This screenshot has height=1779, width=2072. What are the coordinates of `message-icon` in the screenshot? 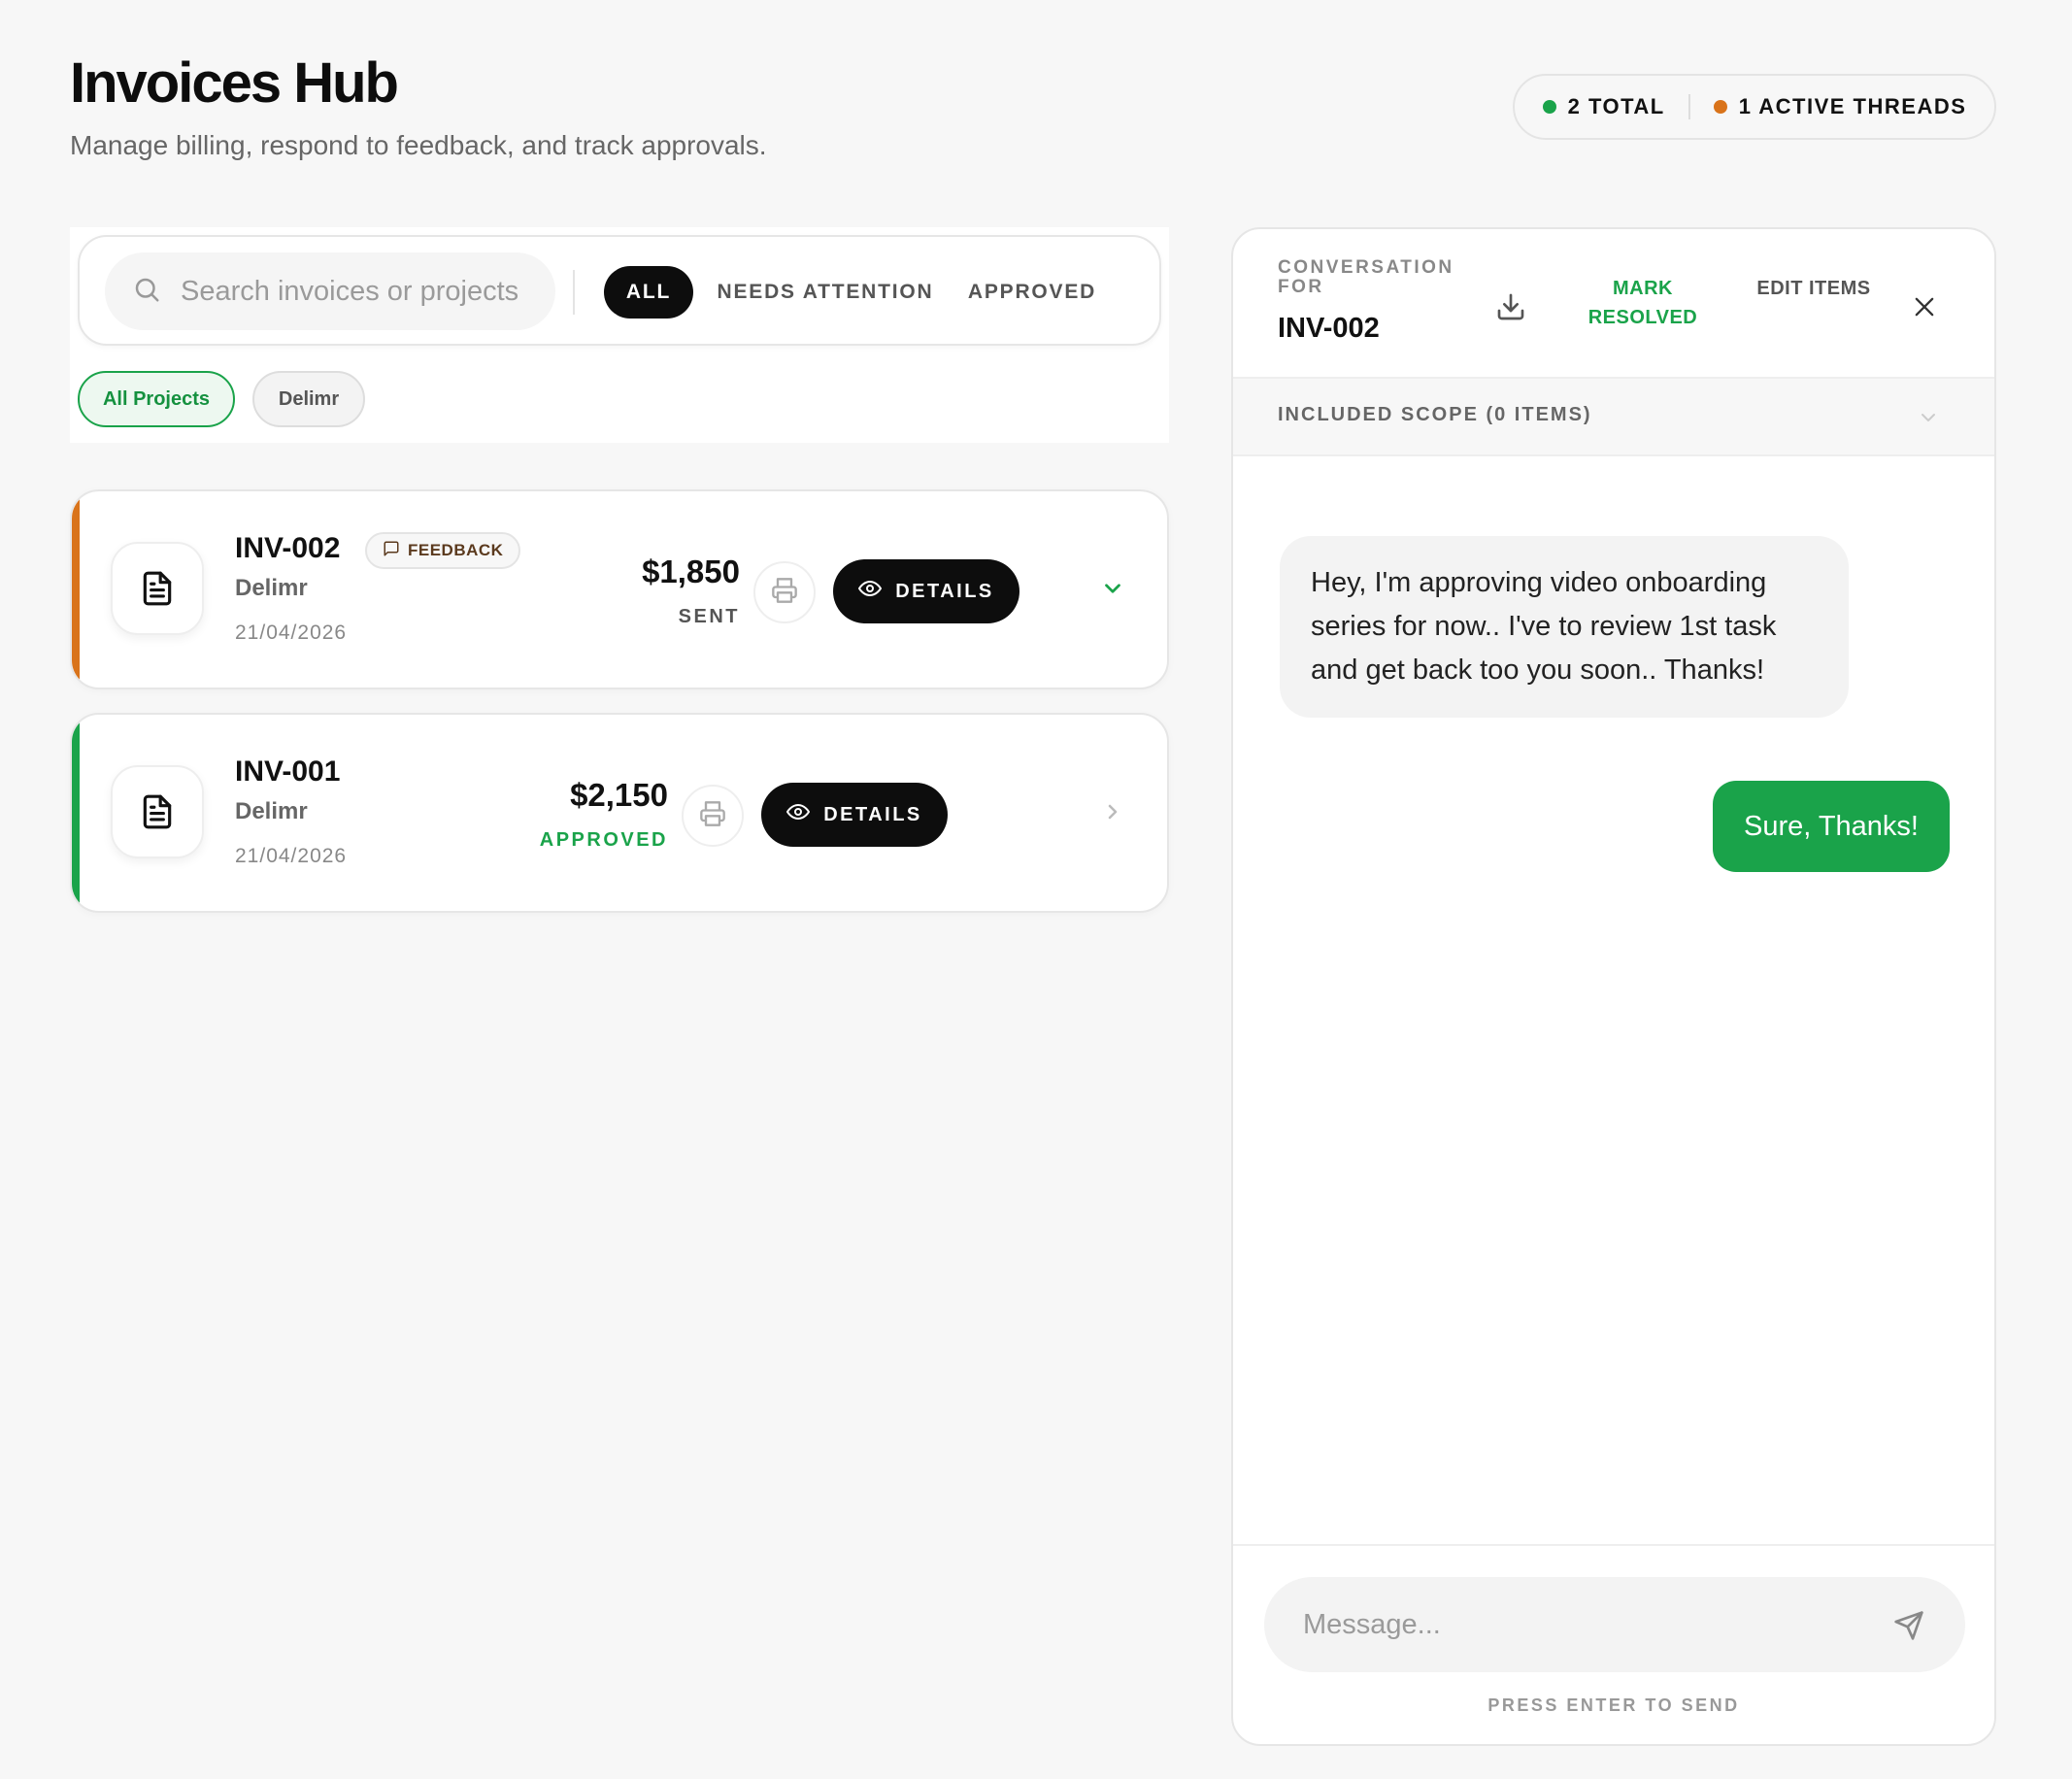 It's located at (391, 551).